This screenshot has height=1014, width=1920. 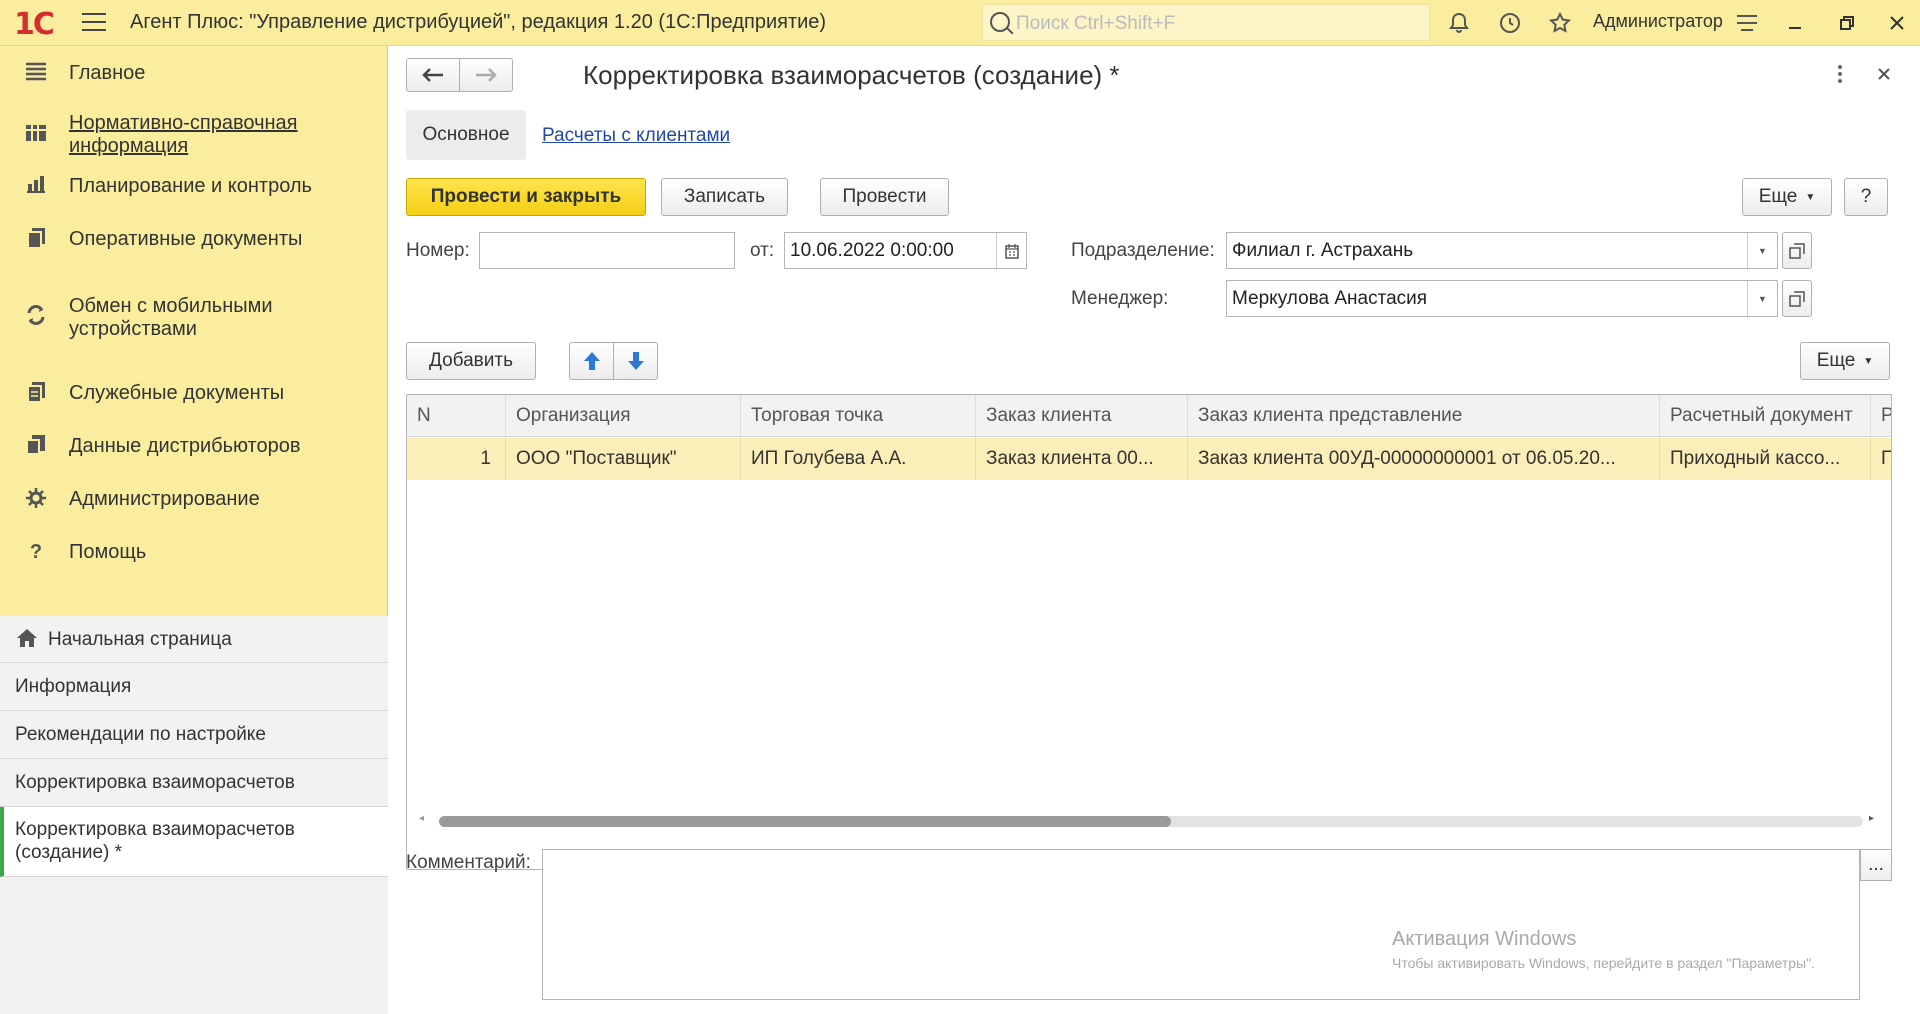 I want to click on sidebar-item-label: Главное, so click(x=107, y=73).